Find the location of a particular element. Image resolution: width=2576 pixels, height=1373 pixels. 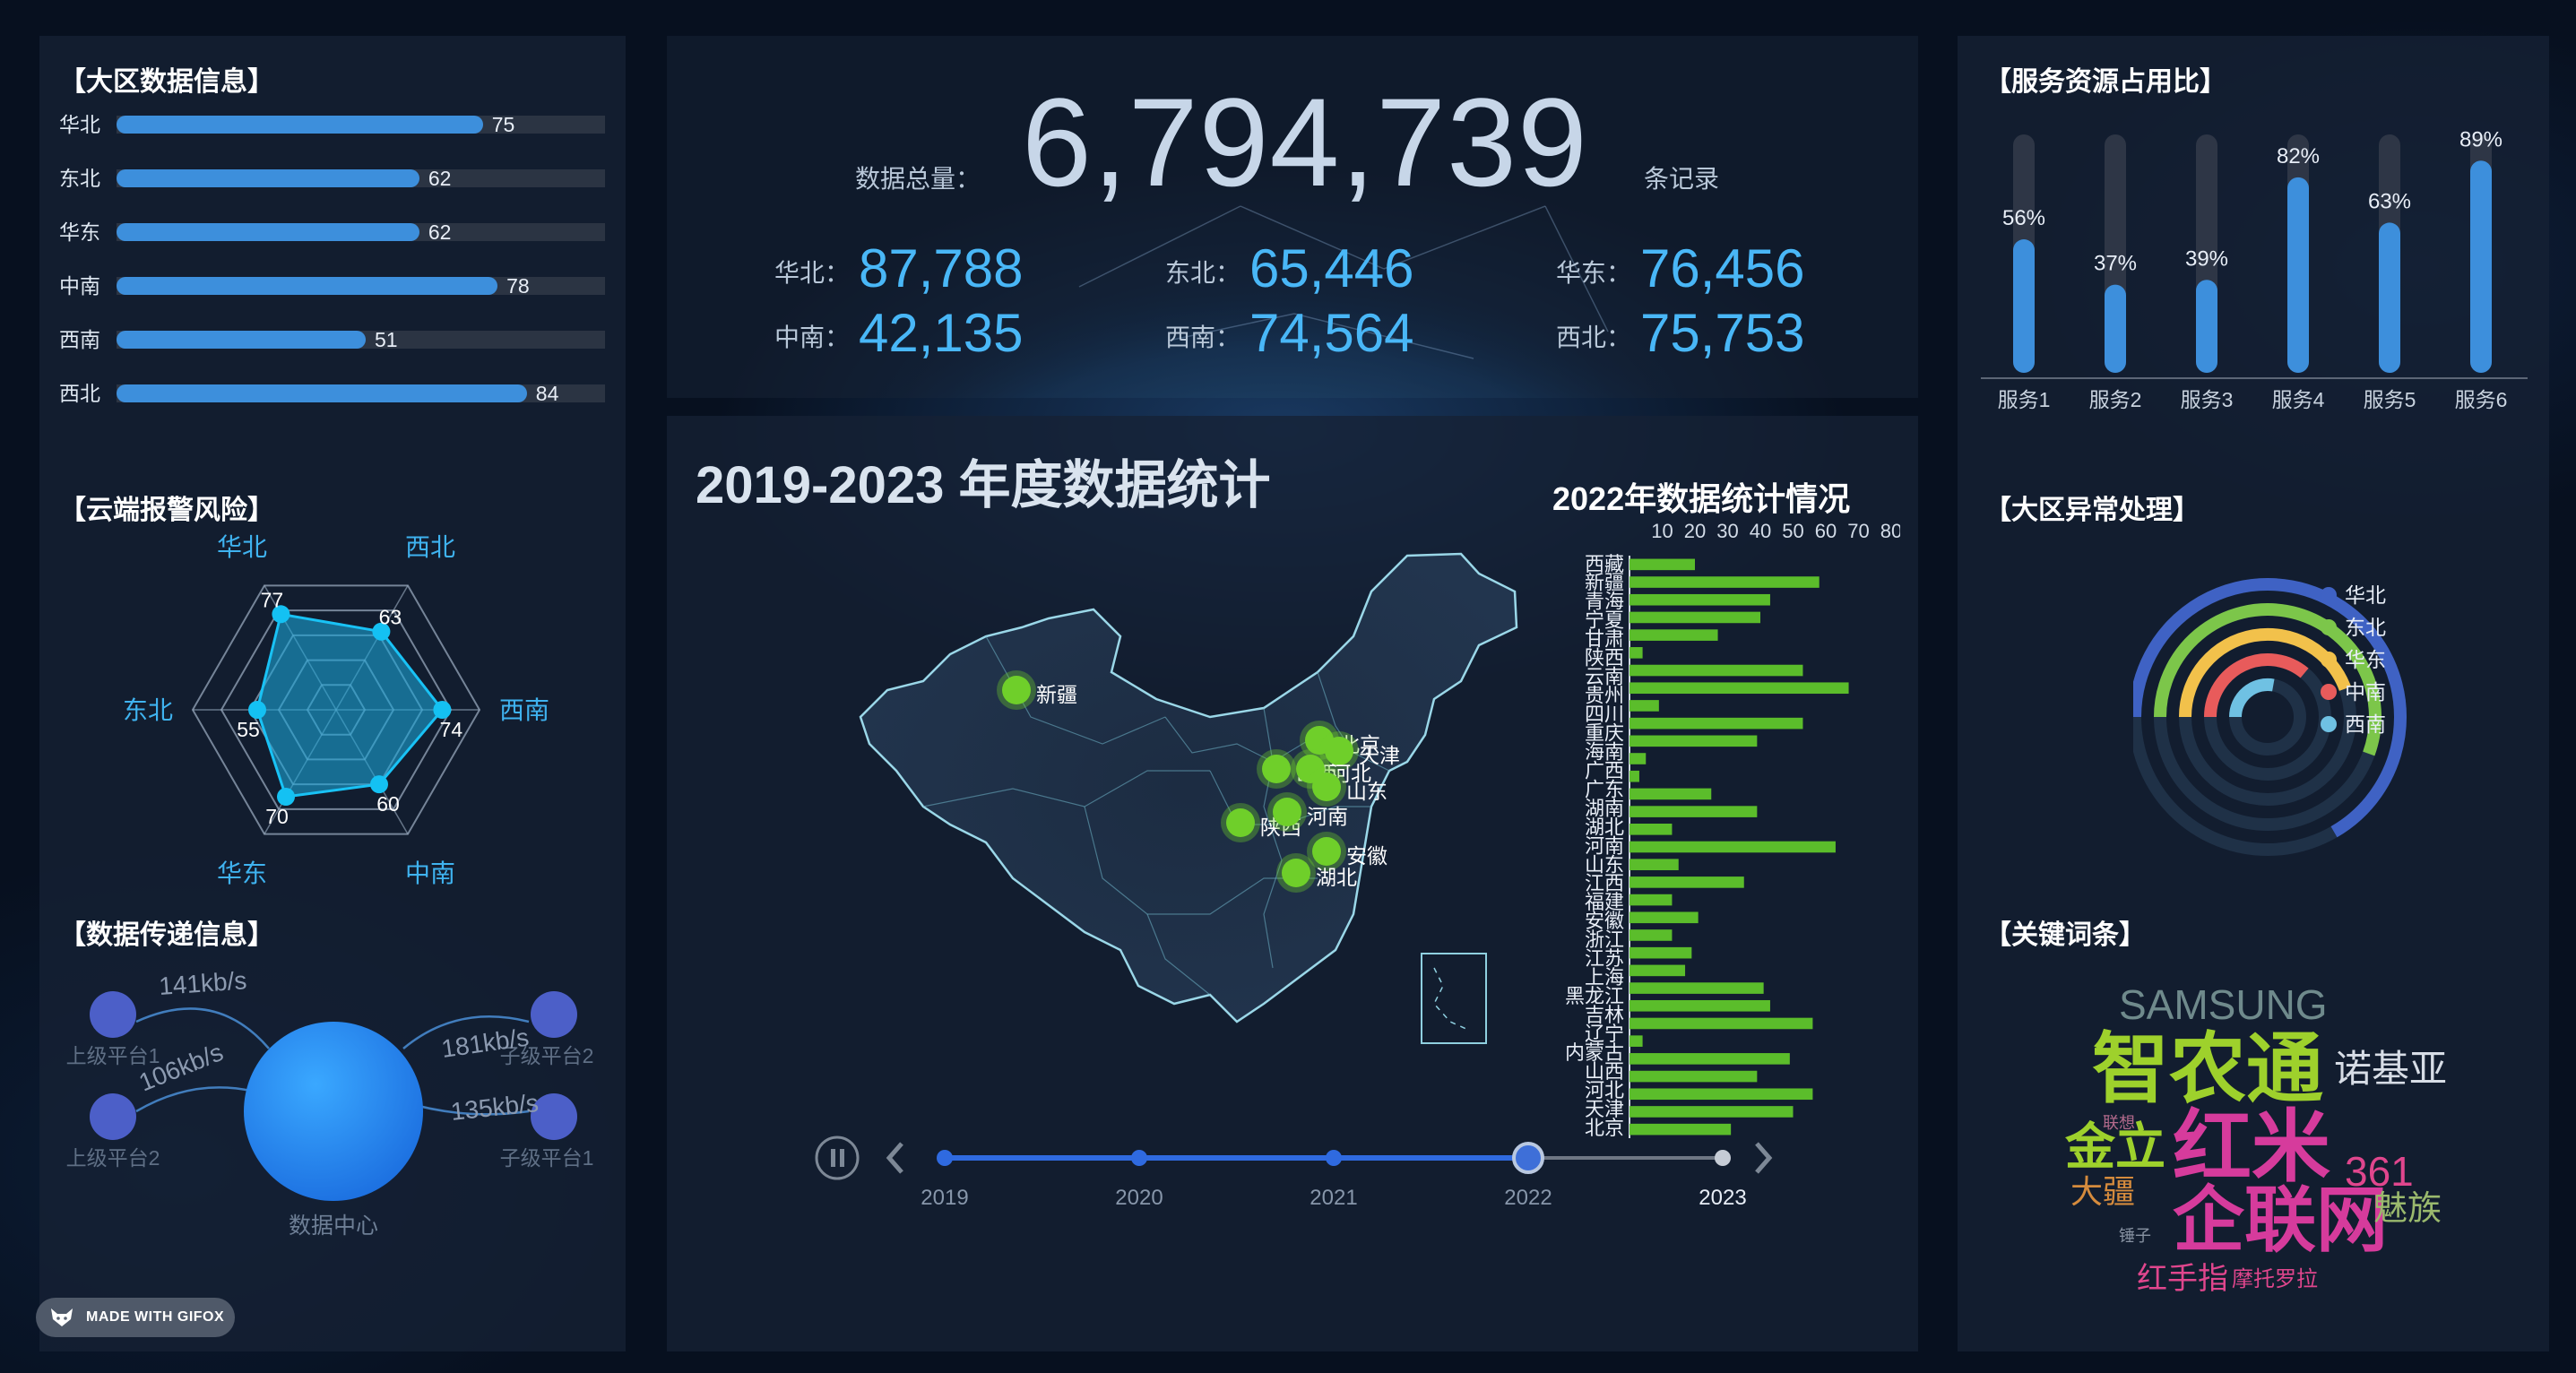

radar-value-label: 60 is located at coordinates (388, 804).